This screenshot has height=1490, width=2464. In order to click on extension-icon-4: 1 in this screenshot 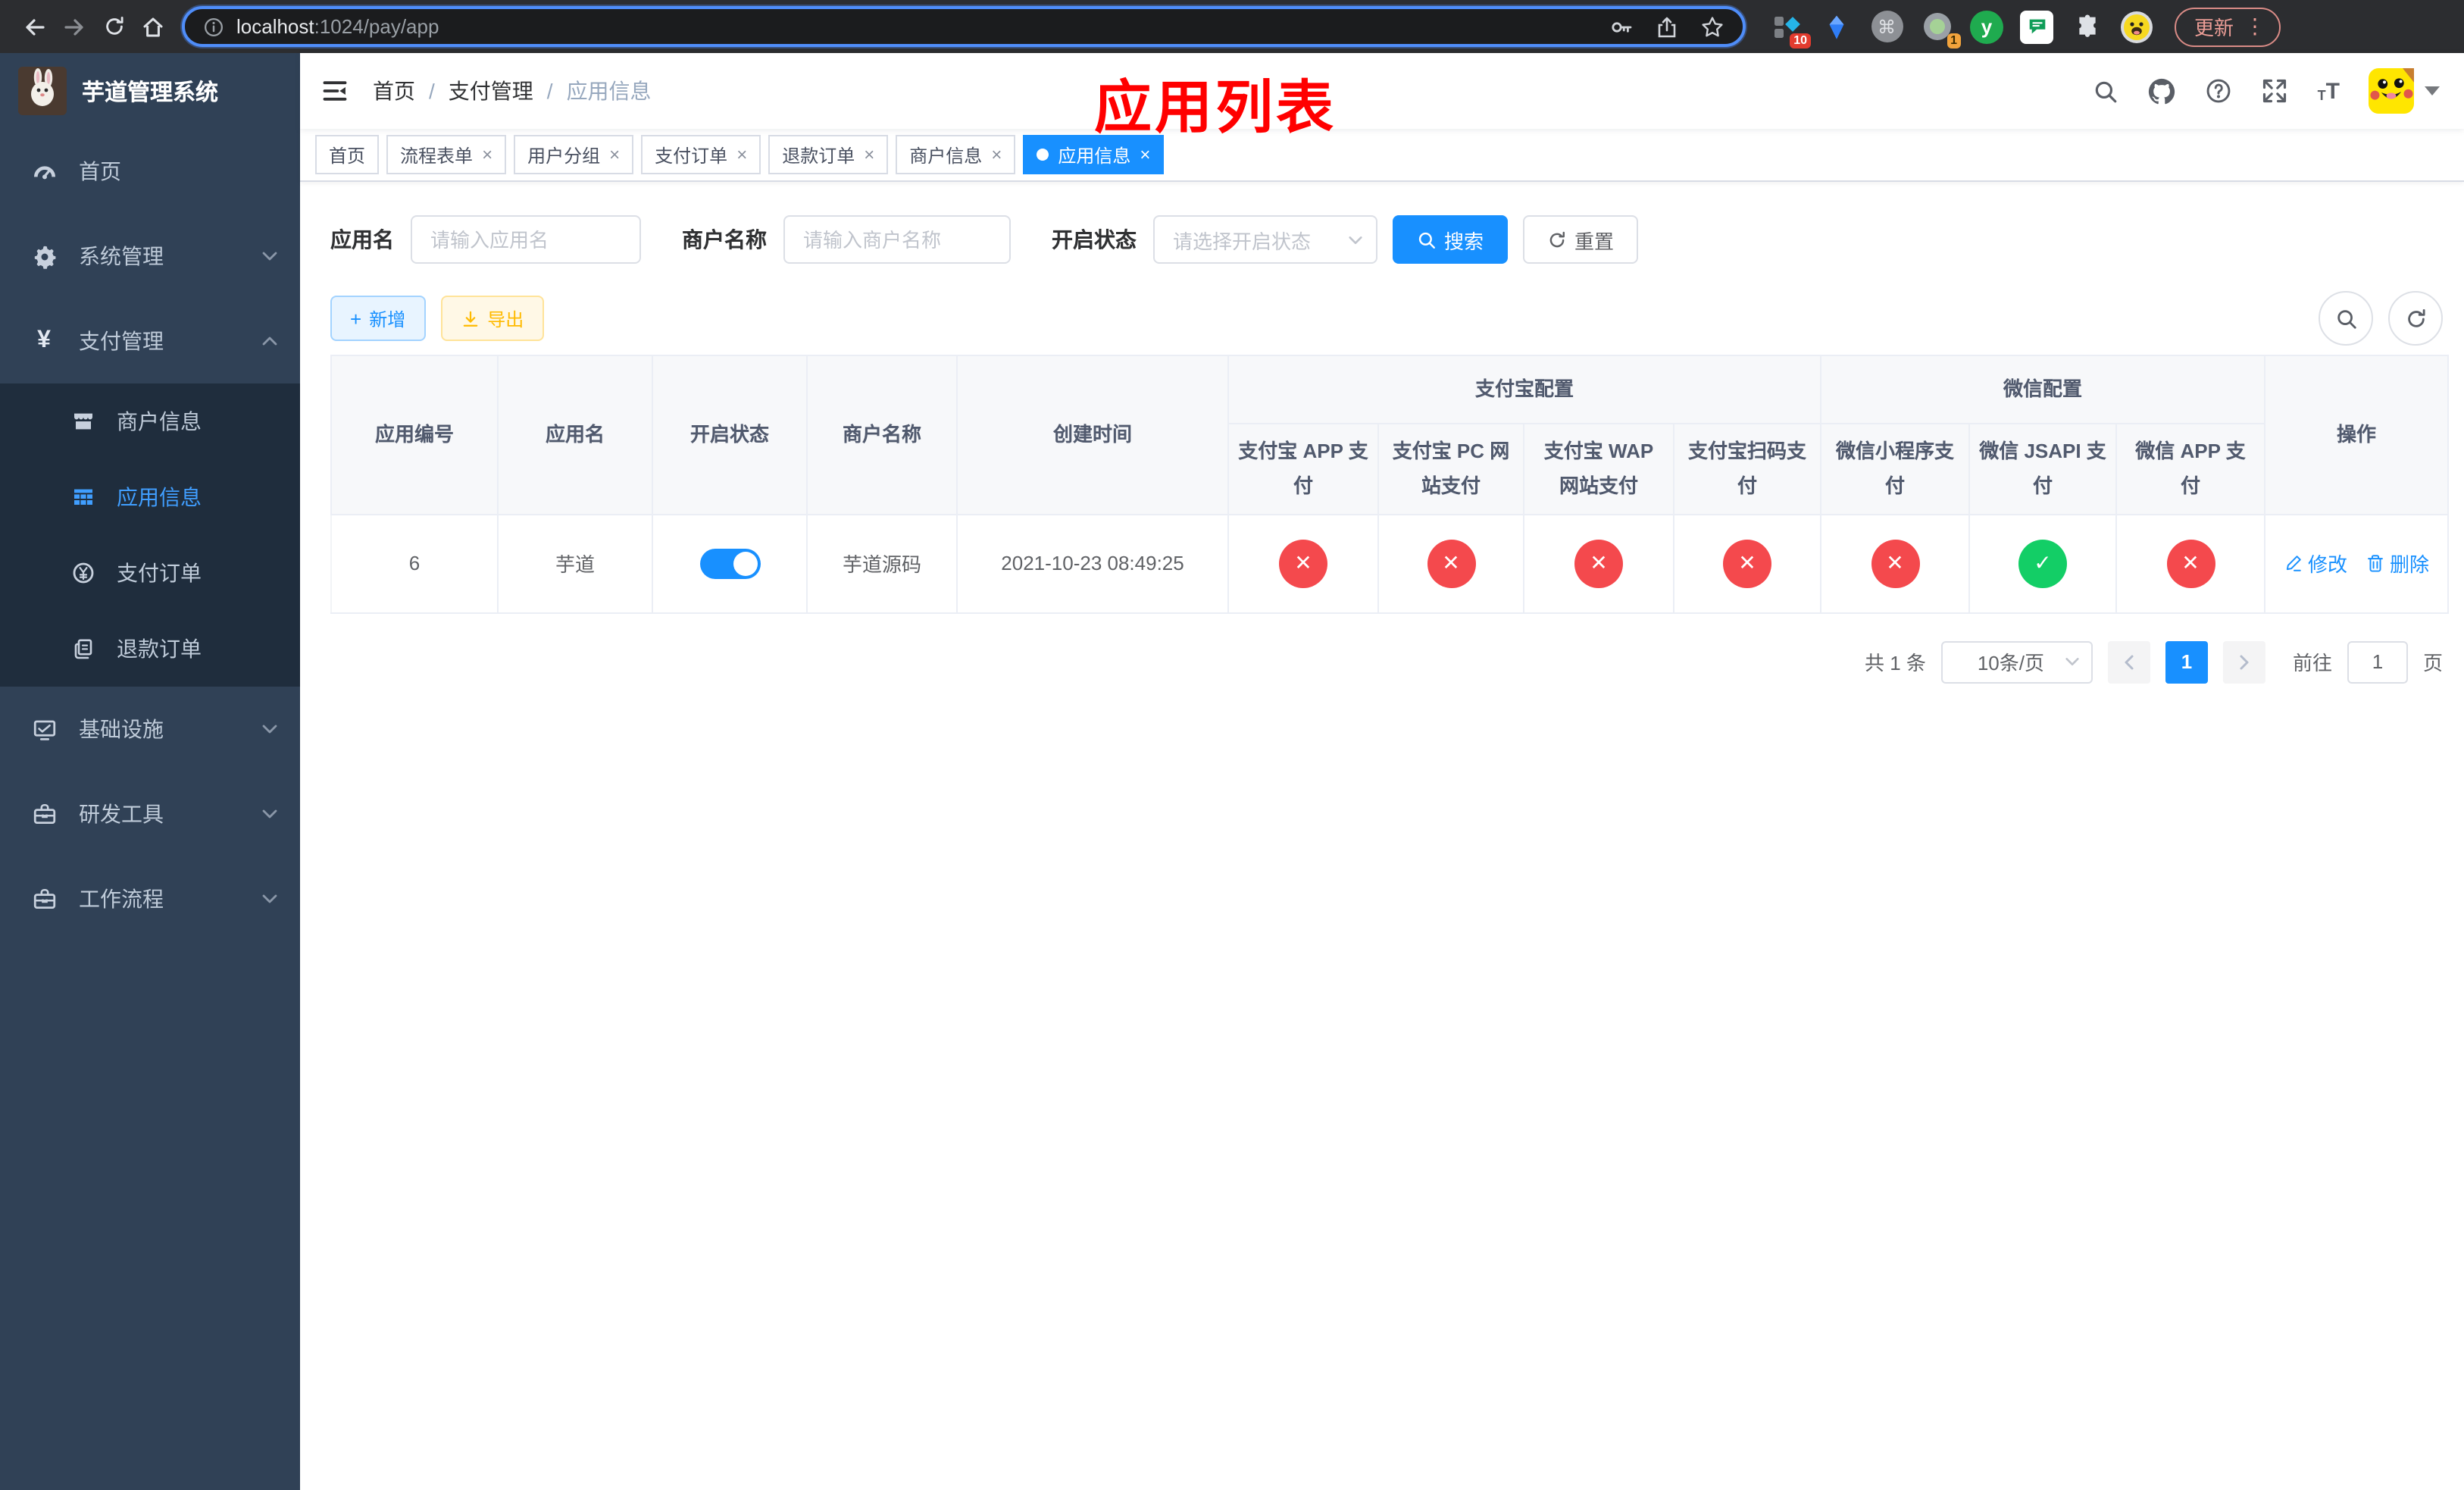, I will do `click(1940, 29)`.